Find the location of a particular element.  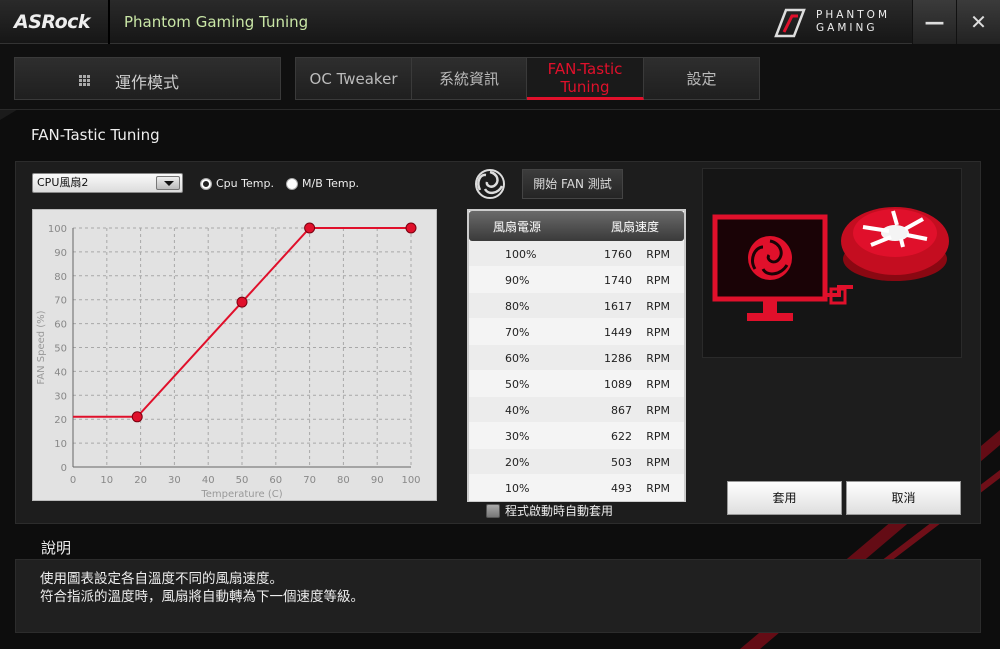

x-tick-label: 10 is located at coordinates (106, 480).